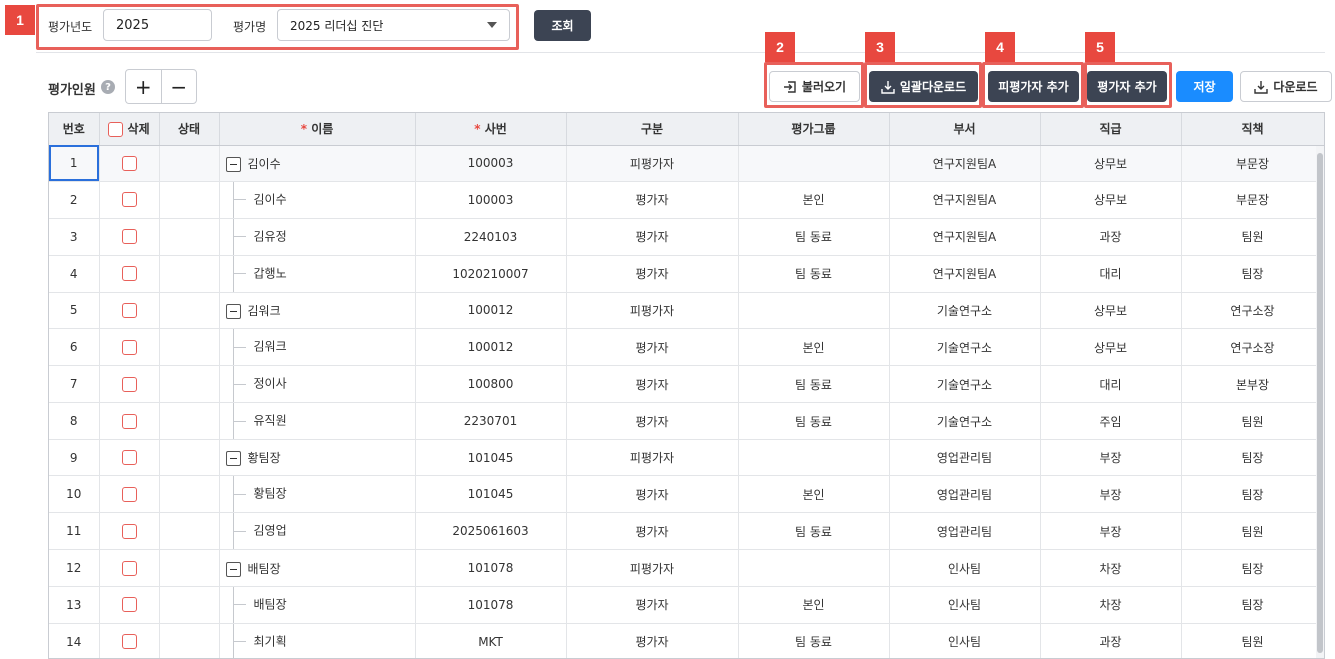 This screenshot has width=1335, height=659. Describe the element at coordinates (317, 640) in the screenshot. I see `cell-name: 최기획` at that location.